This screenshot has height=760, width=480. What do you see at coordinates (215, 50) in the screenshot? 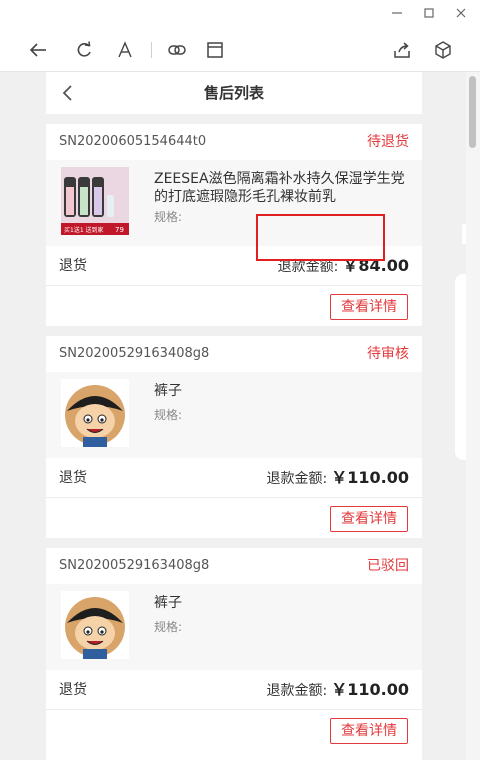
I see `window-icon` at bounding box center [215, 50].